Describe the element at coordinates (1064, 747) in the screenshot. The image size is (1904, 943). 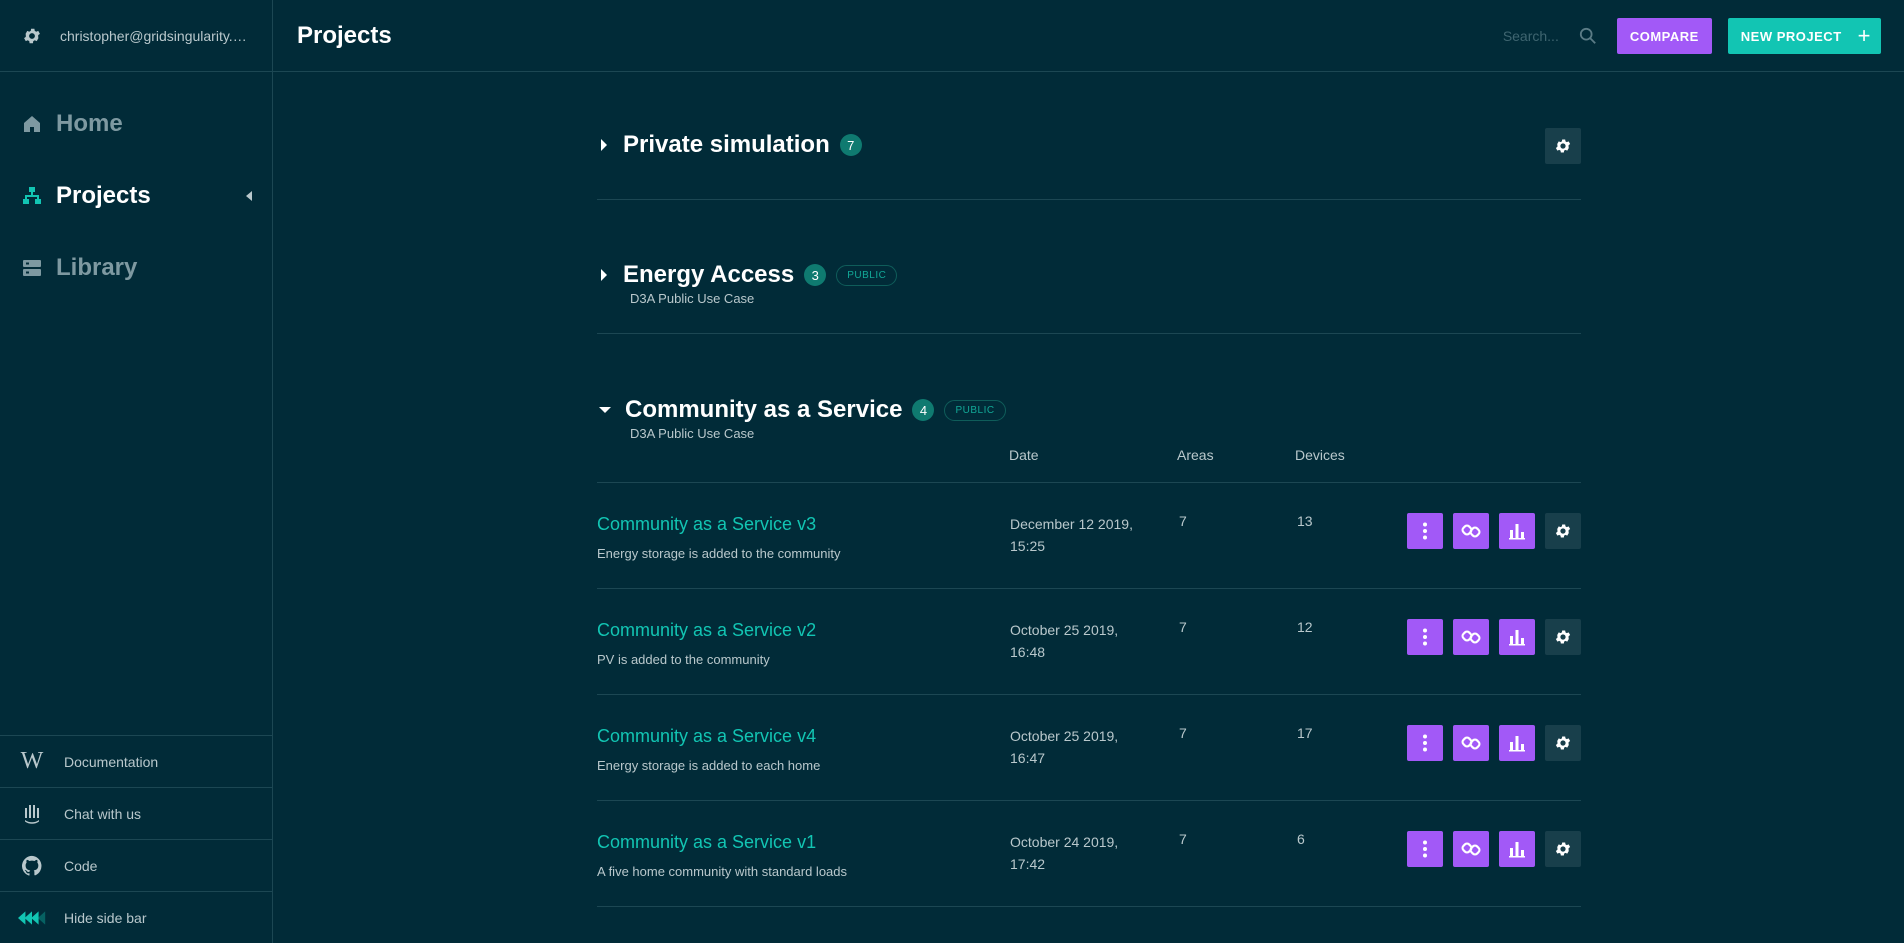
I see `project-date: October 25 2019, 16:47` at that location.